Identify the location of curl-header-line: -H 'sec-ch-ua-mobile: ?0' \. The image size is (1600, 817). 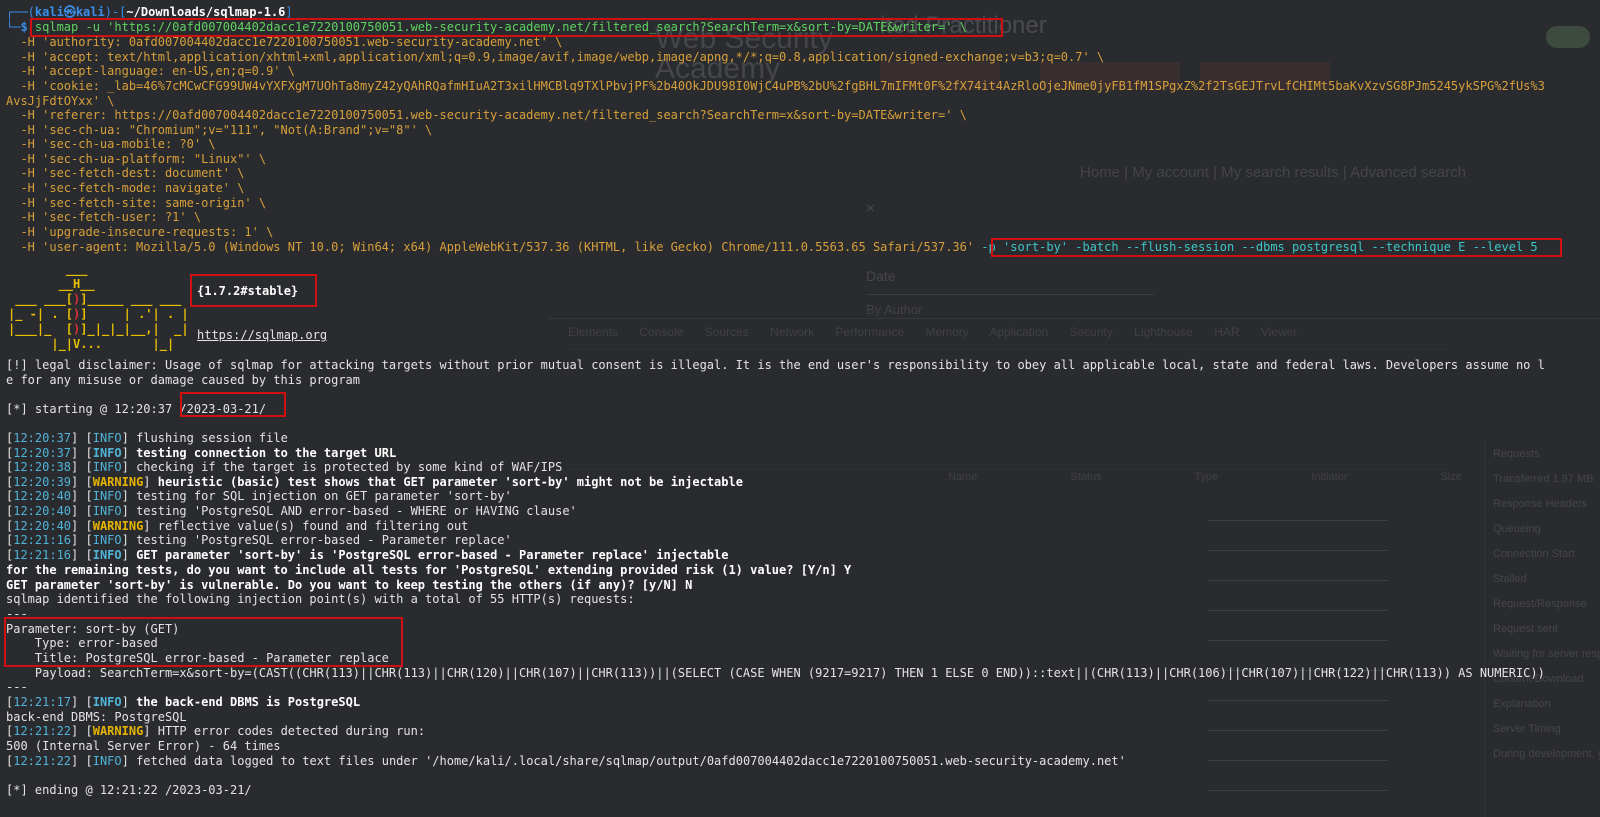
(111, 144).